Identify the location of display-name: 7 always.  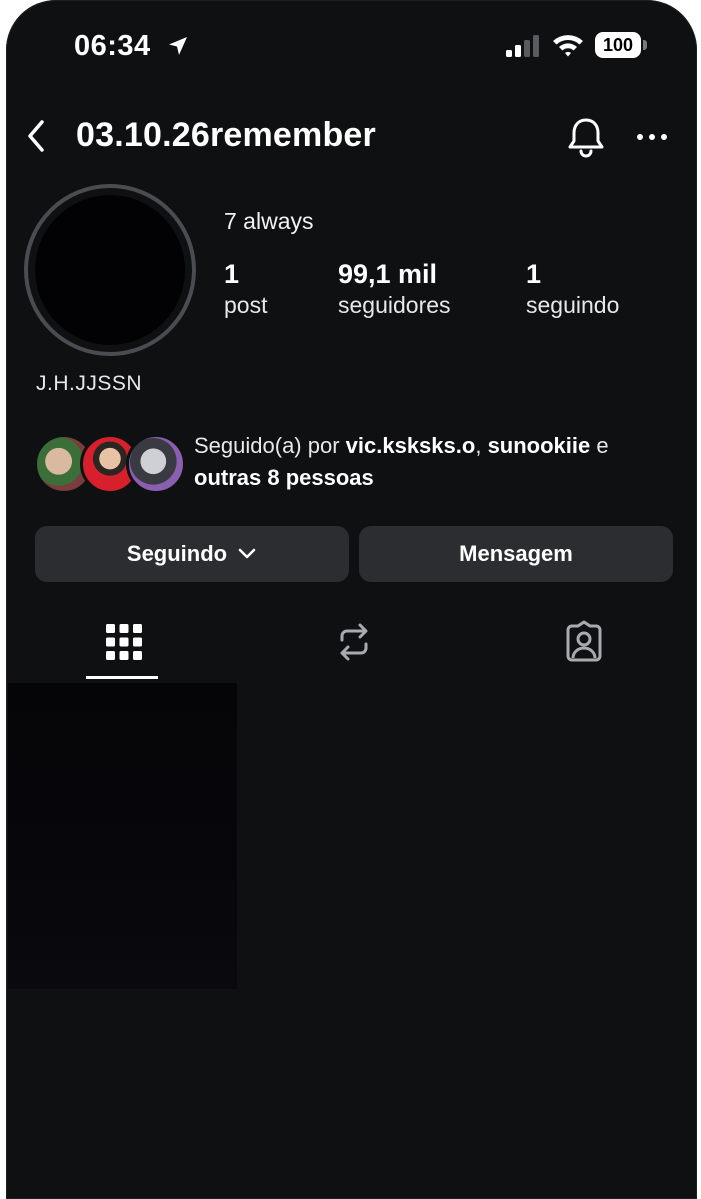
(269, 221).